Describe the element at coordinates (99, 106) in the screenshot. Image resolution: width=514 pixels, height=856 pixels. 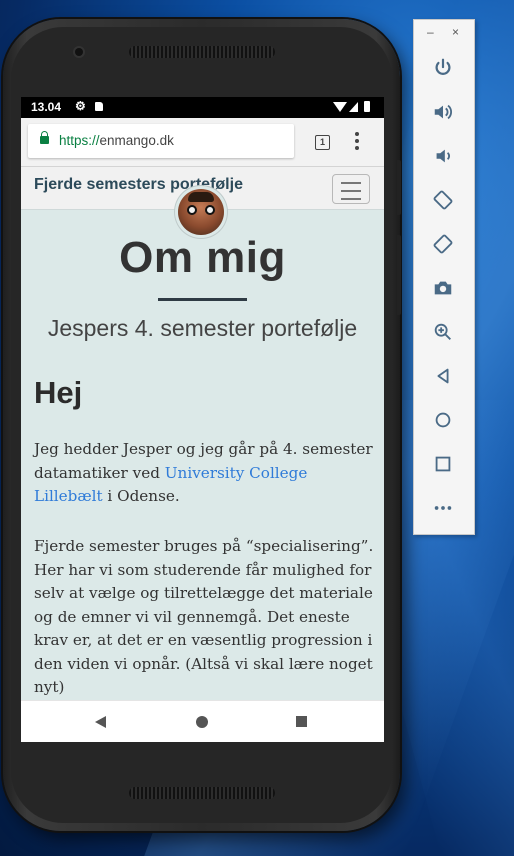
I see `sd-card-icon` at that location.